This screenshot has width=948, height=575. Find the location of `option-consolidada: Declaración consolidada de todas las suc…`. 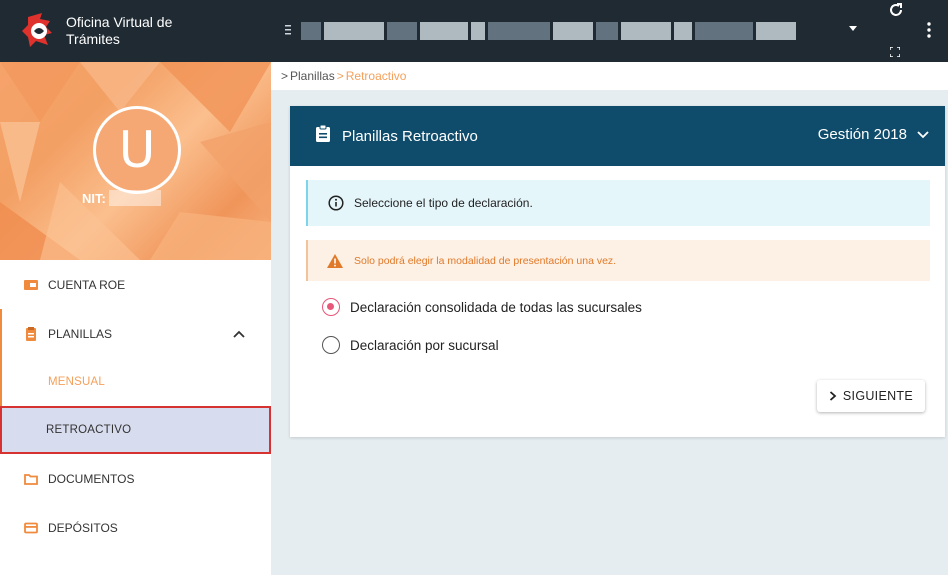

option-consolidada: Declaración consolidada de todas las suc… is located at coordinates (482, 307).